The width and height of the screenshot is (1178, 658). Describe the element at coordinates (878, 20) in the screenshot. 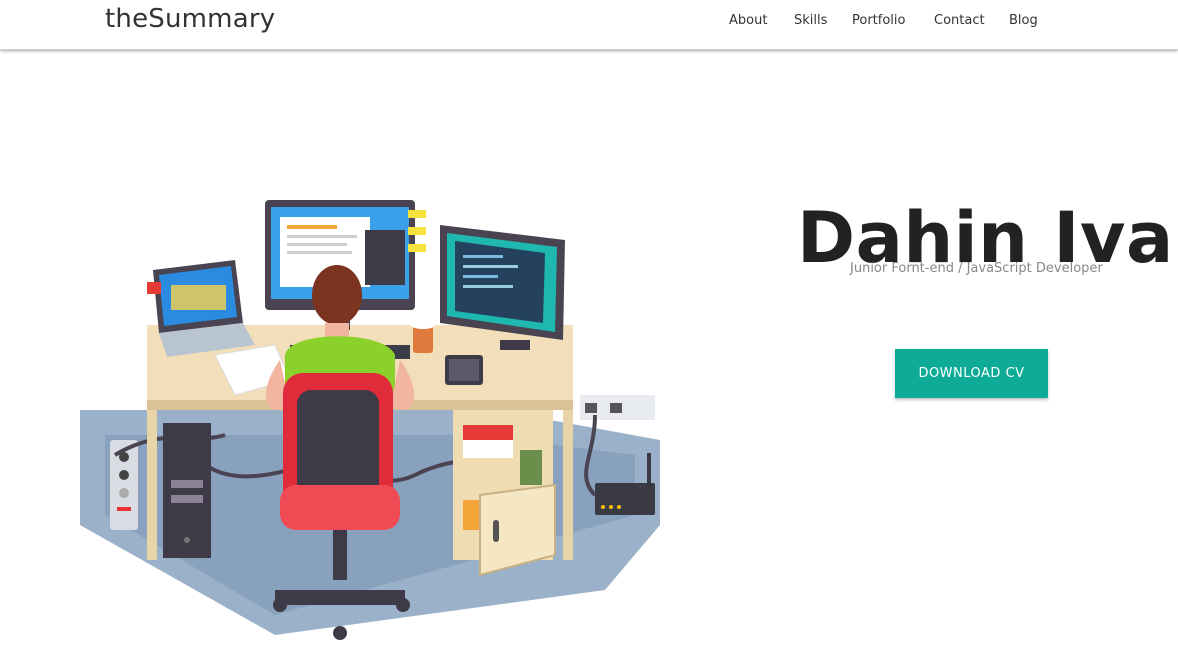

I see `nav-link-portfolio: Portfolio` at that location.